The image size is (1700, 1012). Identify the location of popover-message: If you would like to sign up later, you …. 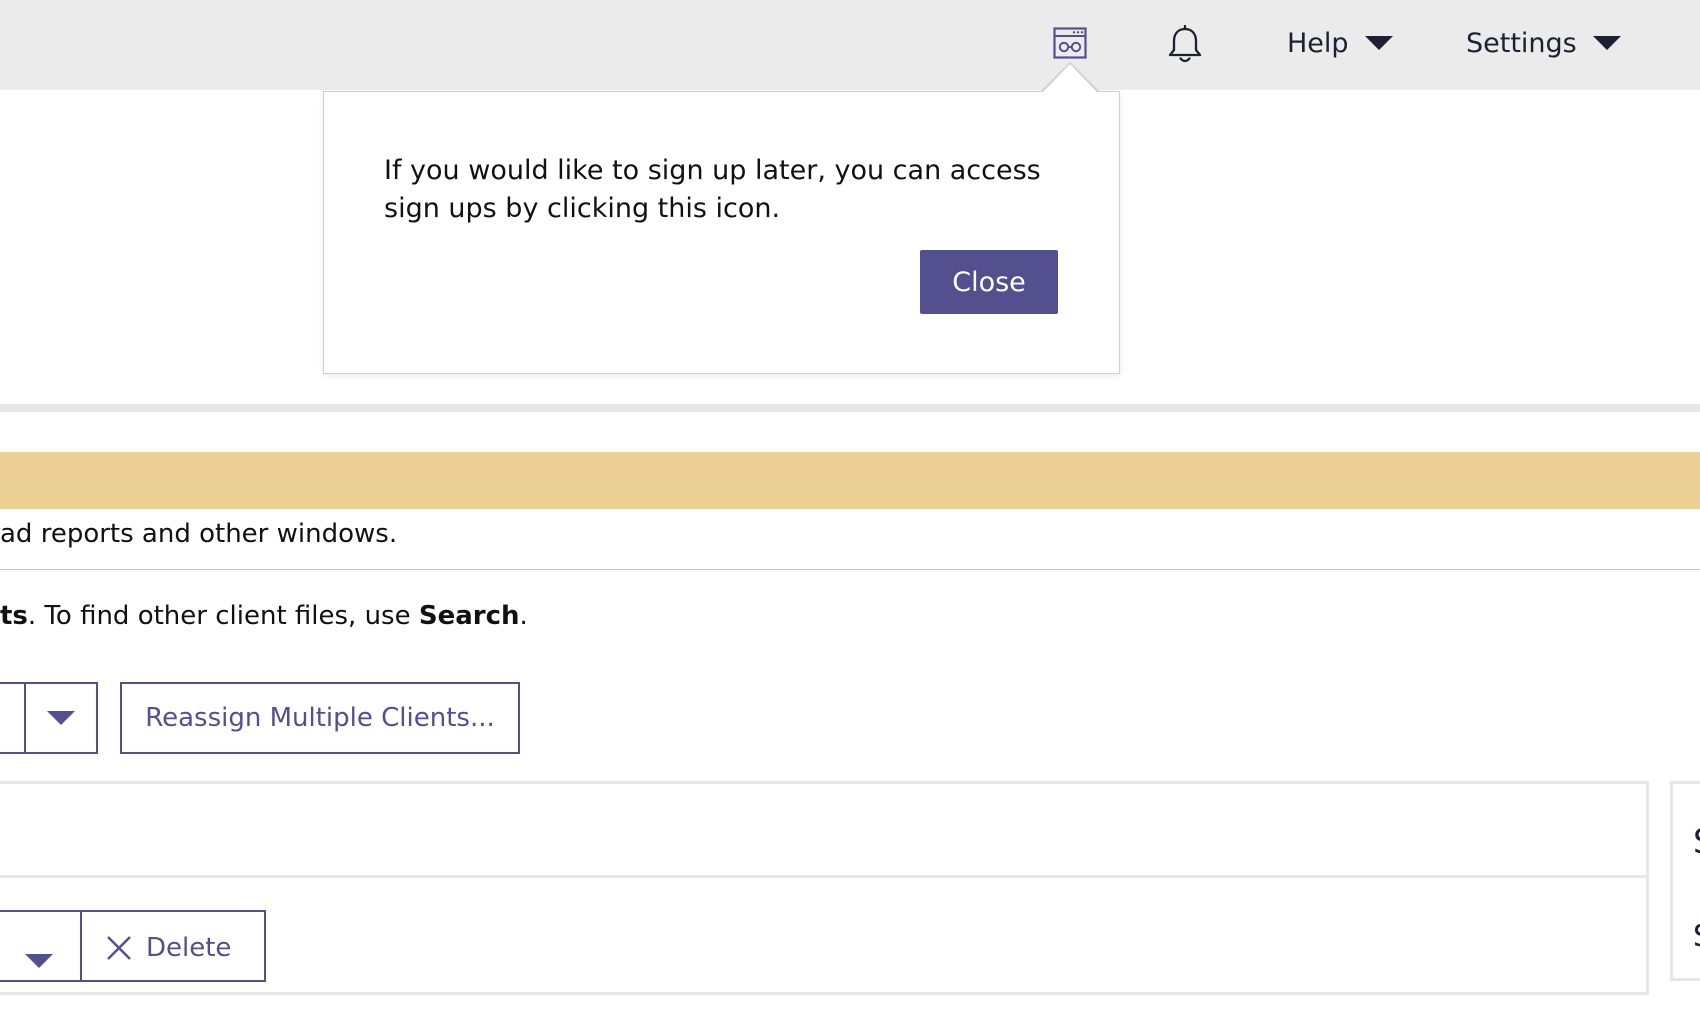
(712, 189).